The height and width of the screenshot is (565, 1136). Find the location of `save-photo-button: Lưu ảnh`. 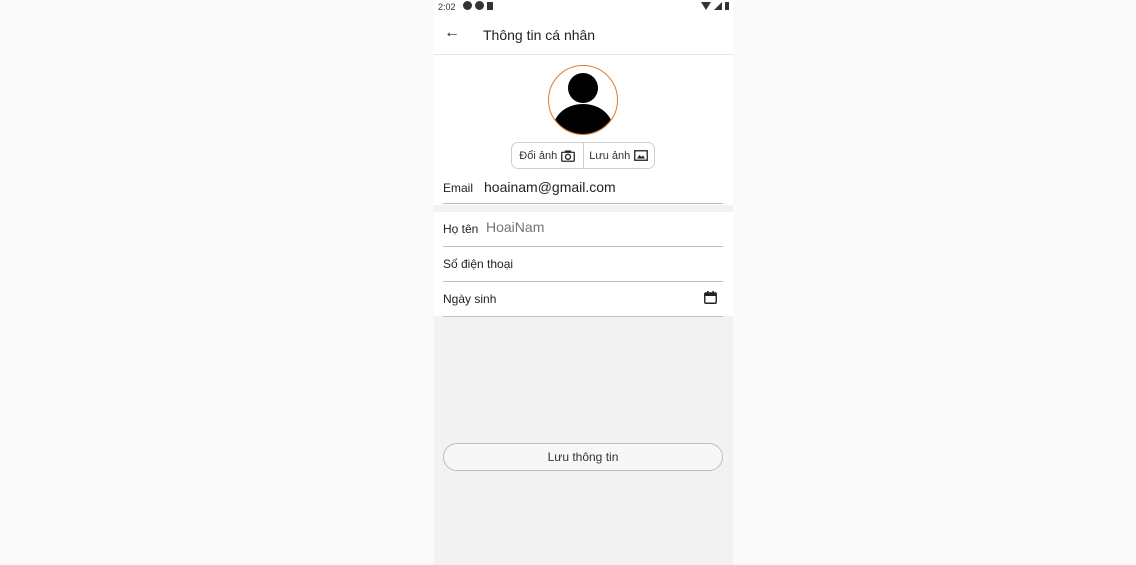

save-photo-button: Lưu ảnh is located at coordinates (618, 155).